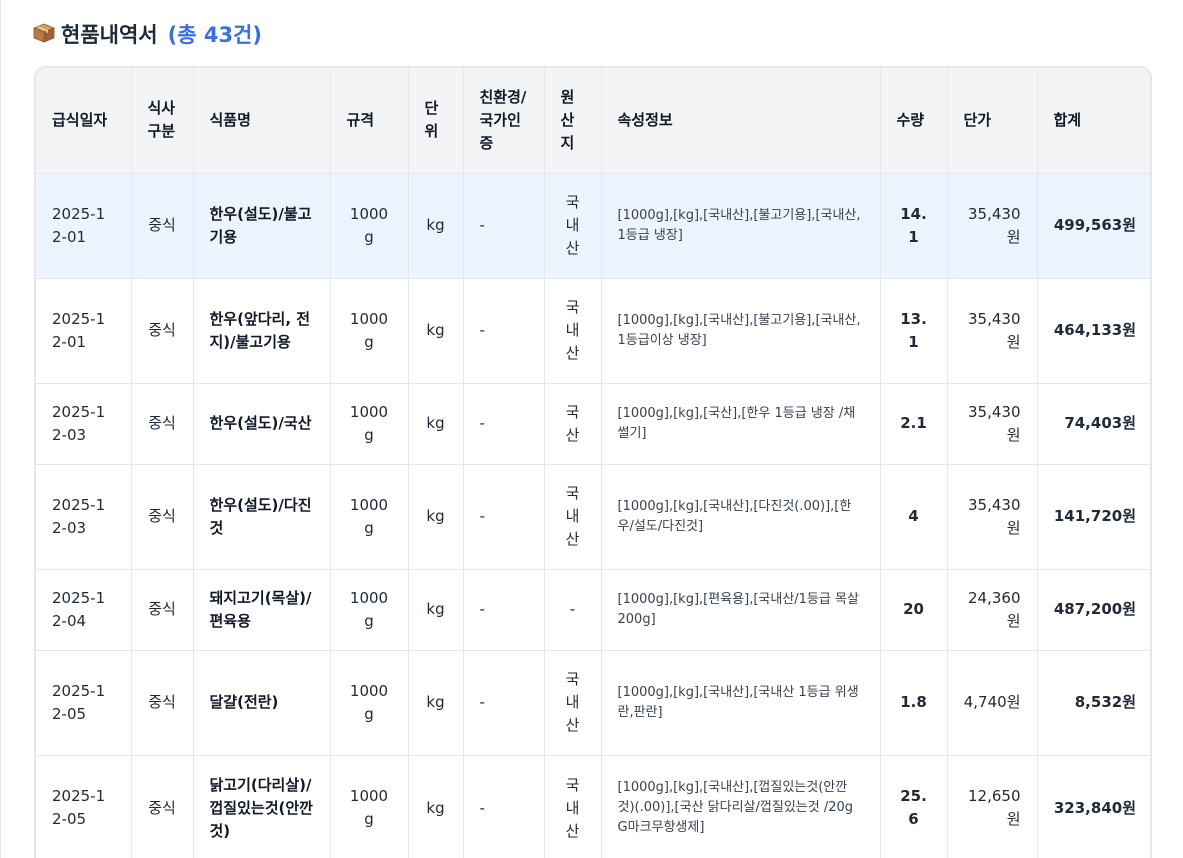  What do you see at coordinates (1093, 121) in the screenshot?
I see `header-total: 합계` at bounding box center [1093, 121].